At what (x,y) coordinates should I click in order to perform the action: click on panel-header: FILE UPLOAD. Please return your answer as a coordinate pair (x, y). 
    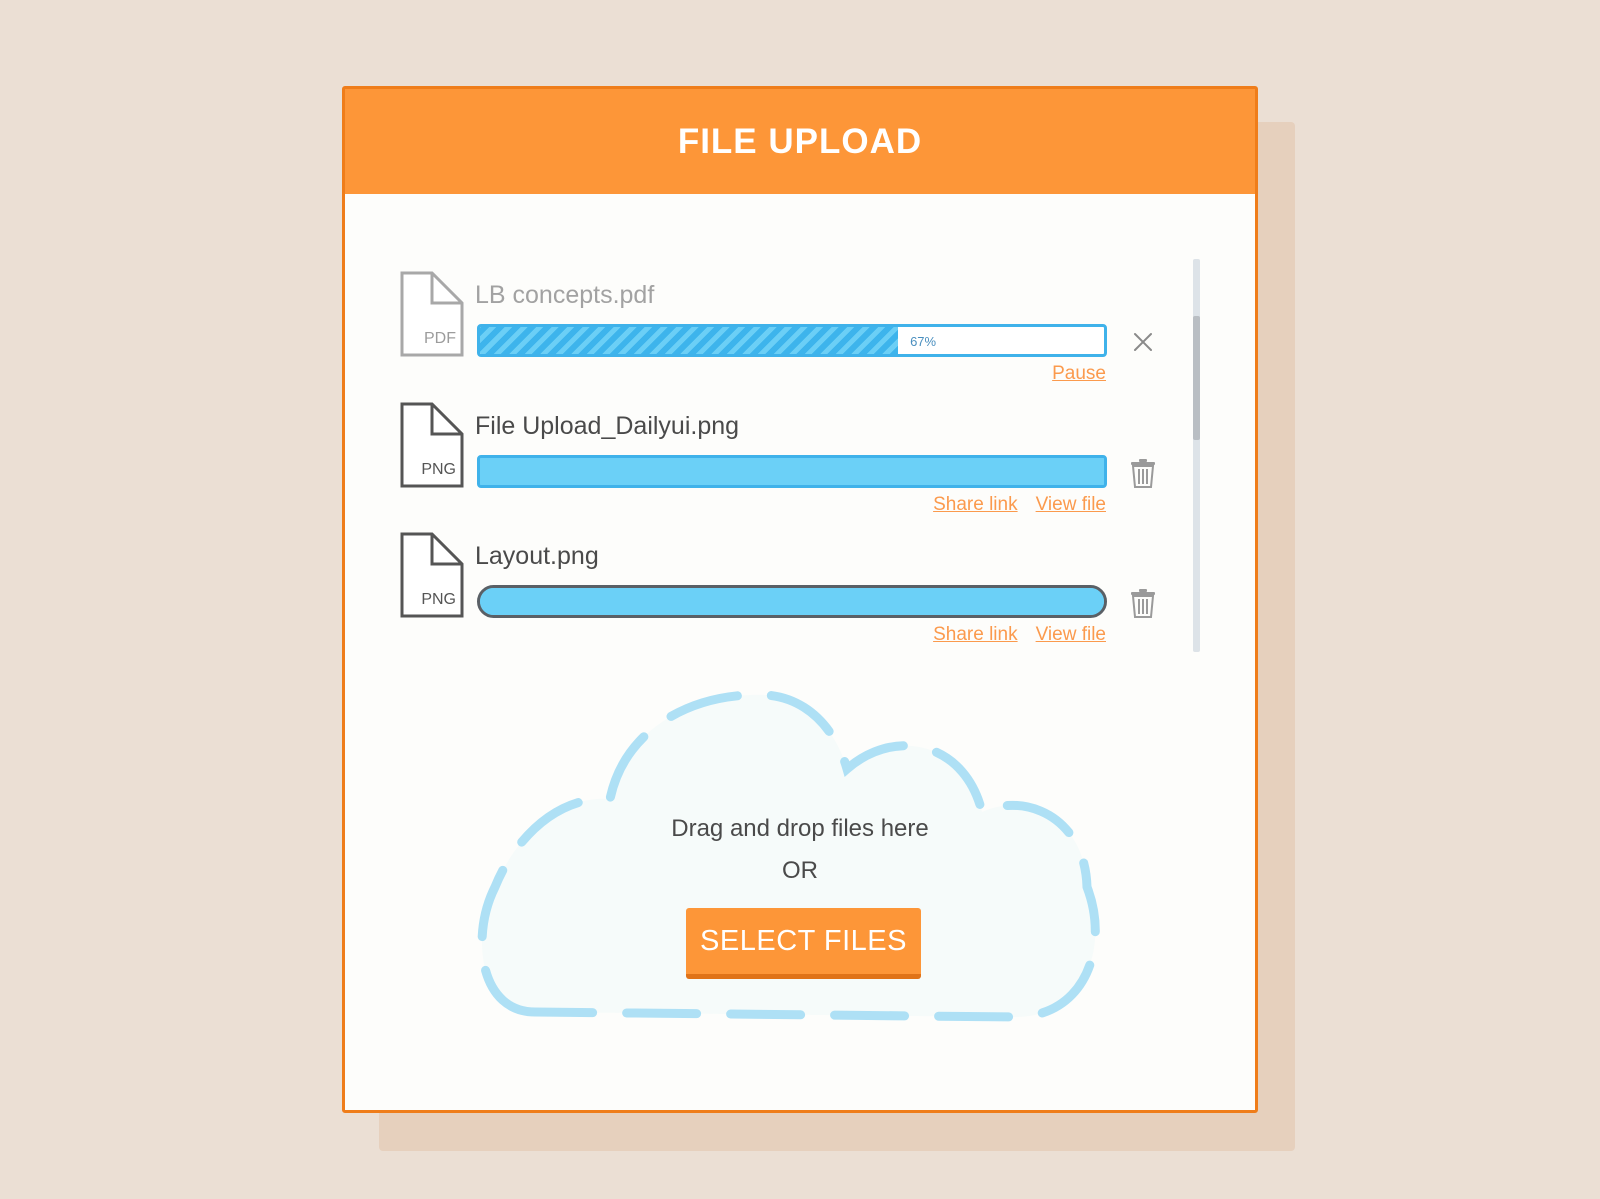
    Looking at the image, I should click on (800, 141).